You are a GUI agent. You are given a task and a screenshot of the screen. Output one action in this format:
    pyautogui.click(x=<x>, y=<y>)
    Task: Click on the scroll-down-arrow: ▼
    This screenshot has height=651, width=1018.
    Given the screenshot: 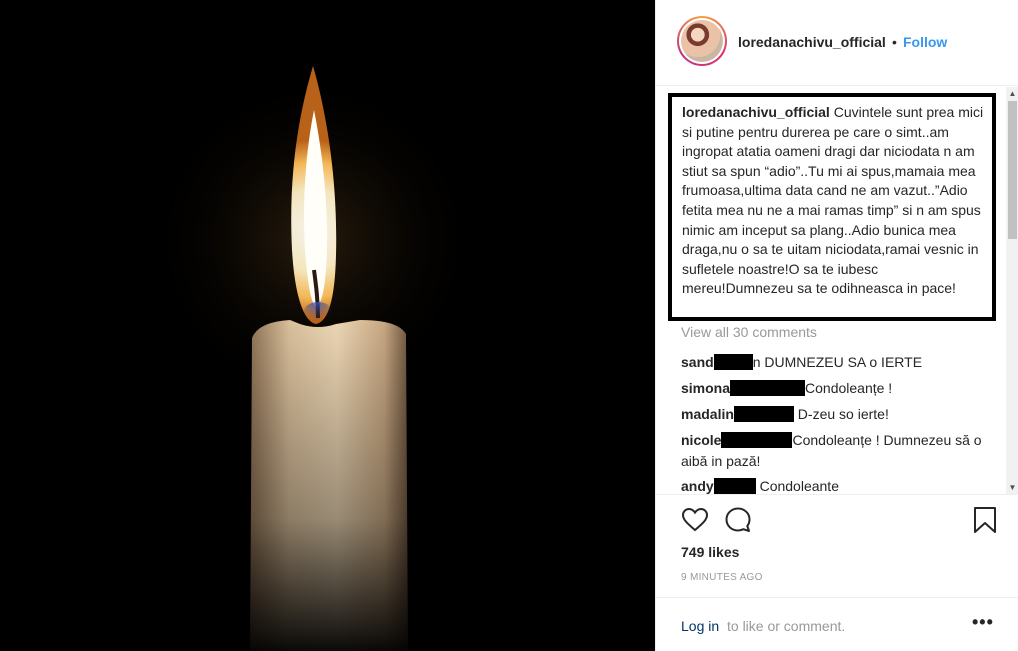 What is the action you would take?
    pyautogui.click(x=1012, y=487)
    